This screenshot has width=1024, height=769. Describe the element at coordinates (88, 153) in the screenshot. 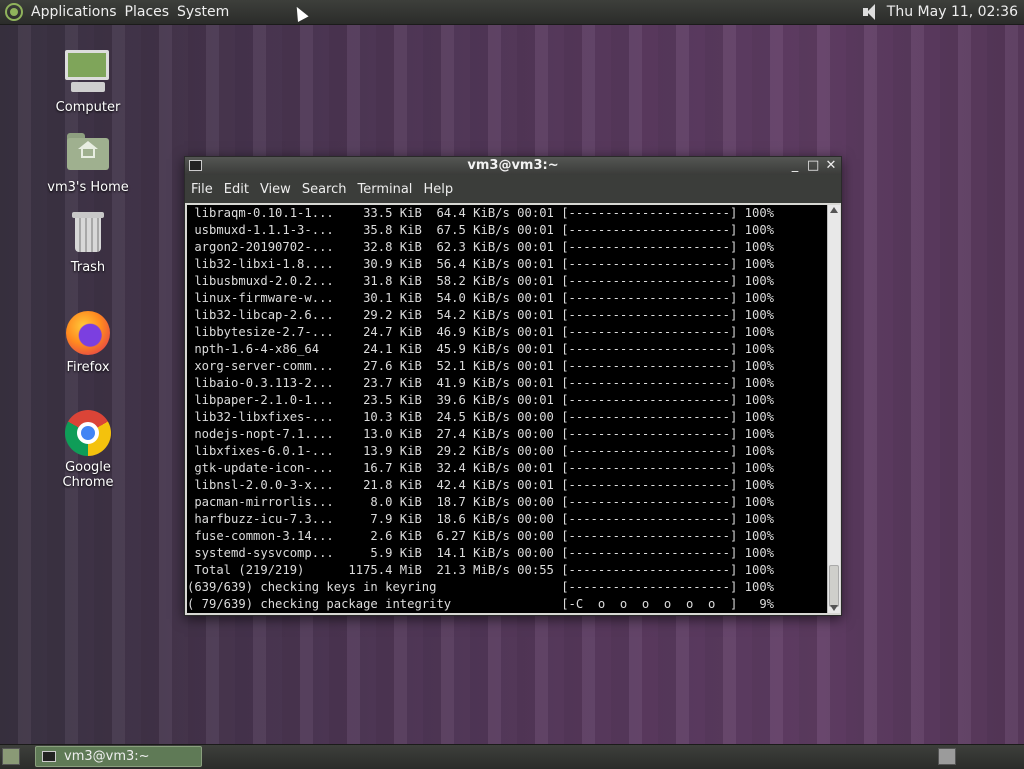

I see `home-folder-icon` at that location.